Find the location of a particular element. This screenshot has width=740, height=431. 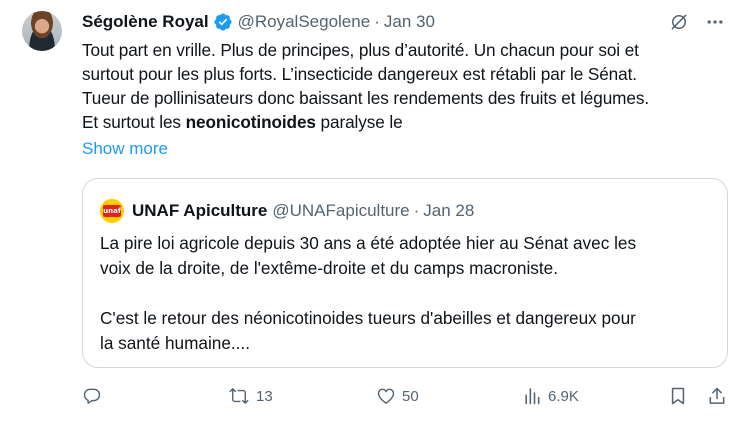

post-text-segment: Et surtout les is located at coordinates (134, 122).